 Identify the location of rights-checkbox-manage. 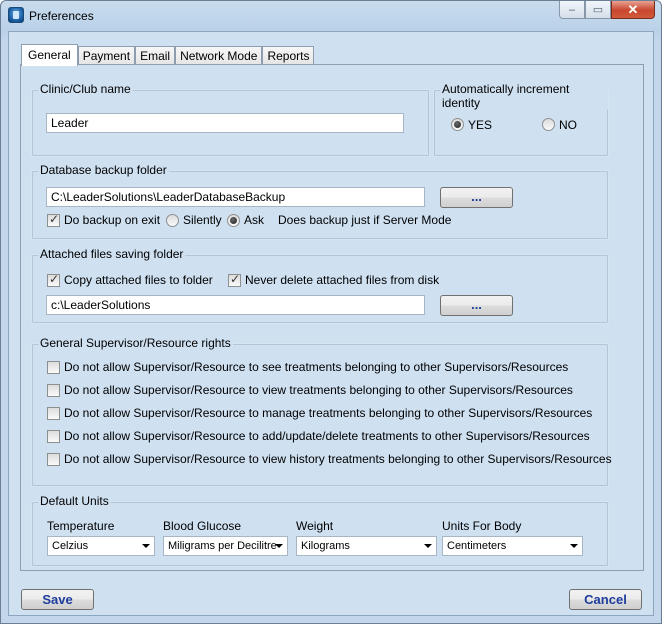
(53, 413).